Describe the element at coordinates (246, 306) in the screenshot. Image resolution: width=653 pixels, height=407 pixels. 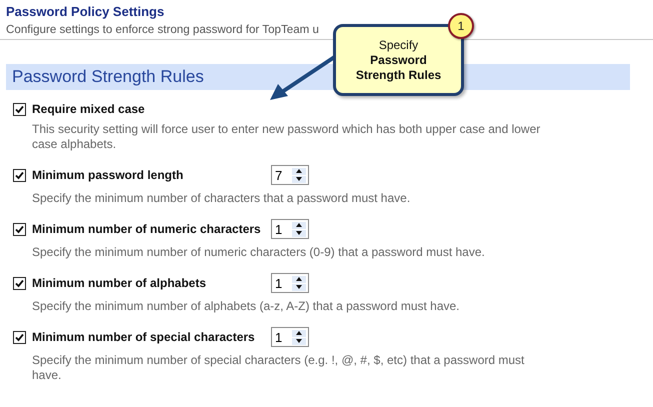
I see `rule-description: Specify the minimum number of alphabets (a-z, A-Z) that a password must have.` at that location.